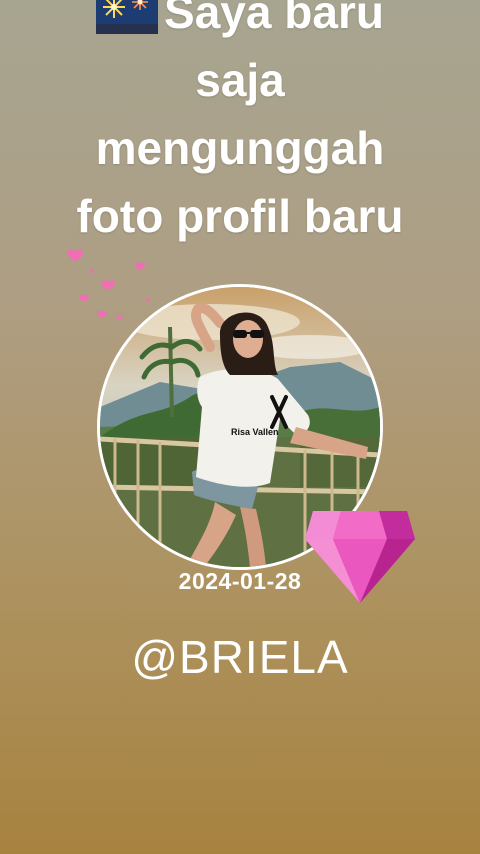 This screenshot has width=480, height=854. I want to click on headline-text-1: Saya baru, so click(274, 19).